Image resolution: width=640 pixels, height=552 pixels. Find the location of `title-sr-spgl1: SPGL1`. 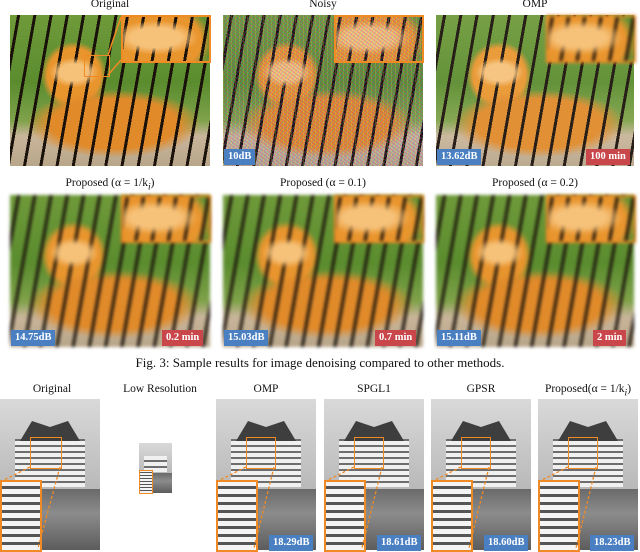

title-sr-spgl1: SPGL1 is located at coordinates (374, 389).